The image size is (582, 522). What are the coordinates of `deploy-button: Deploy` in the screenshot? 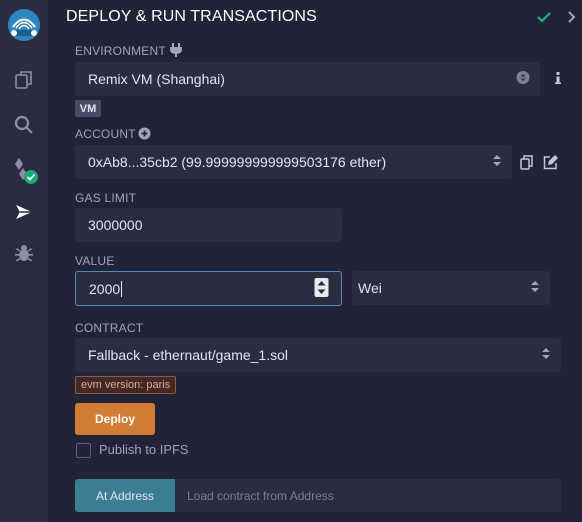 It's located at (115, 419).